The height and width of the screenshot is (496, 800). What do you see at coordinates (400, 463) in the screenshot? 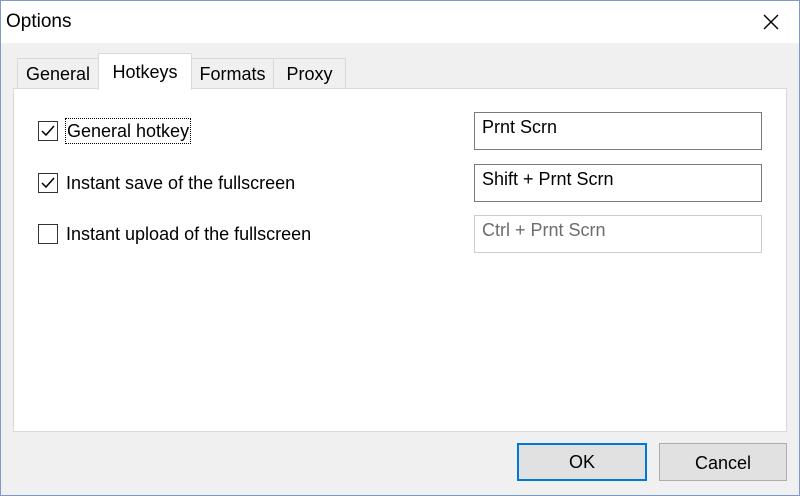
I see `dialog-footer: OK Cancel` at bounding box center [400, 463].